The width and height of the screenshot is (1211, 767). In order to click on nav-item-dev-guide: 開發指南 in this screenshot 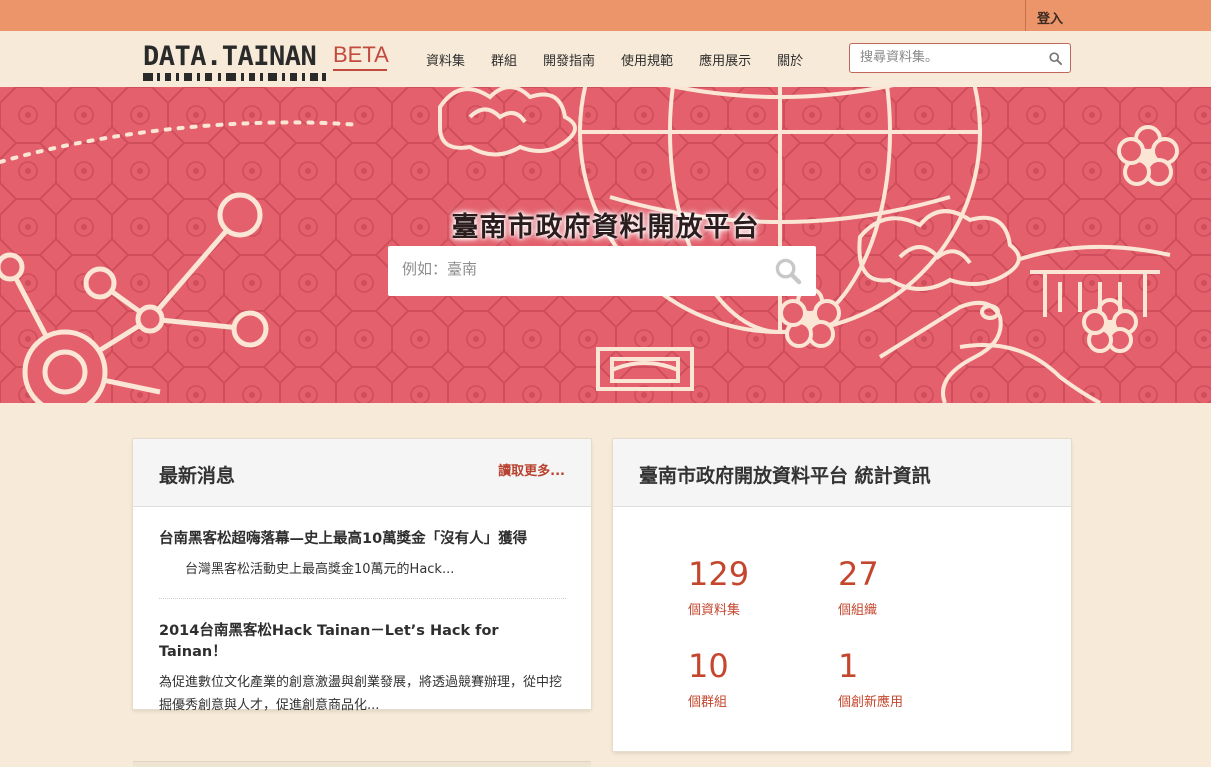, I will do `click(569, 59)`.